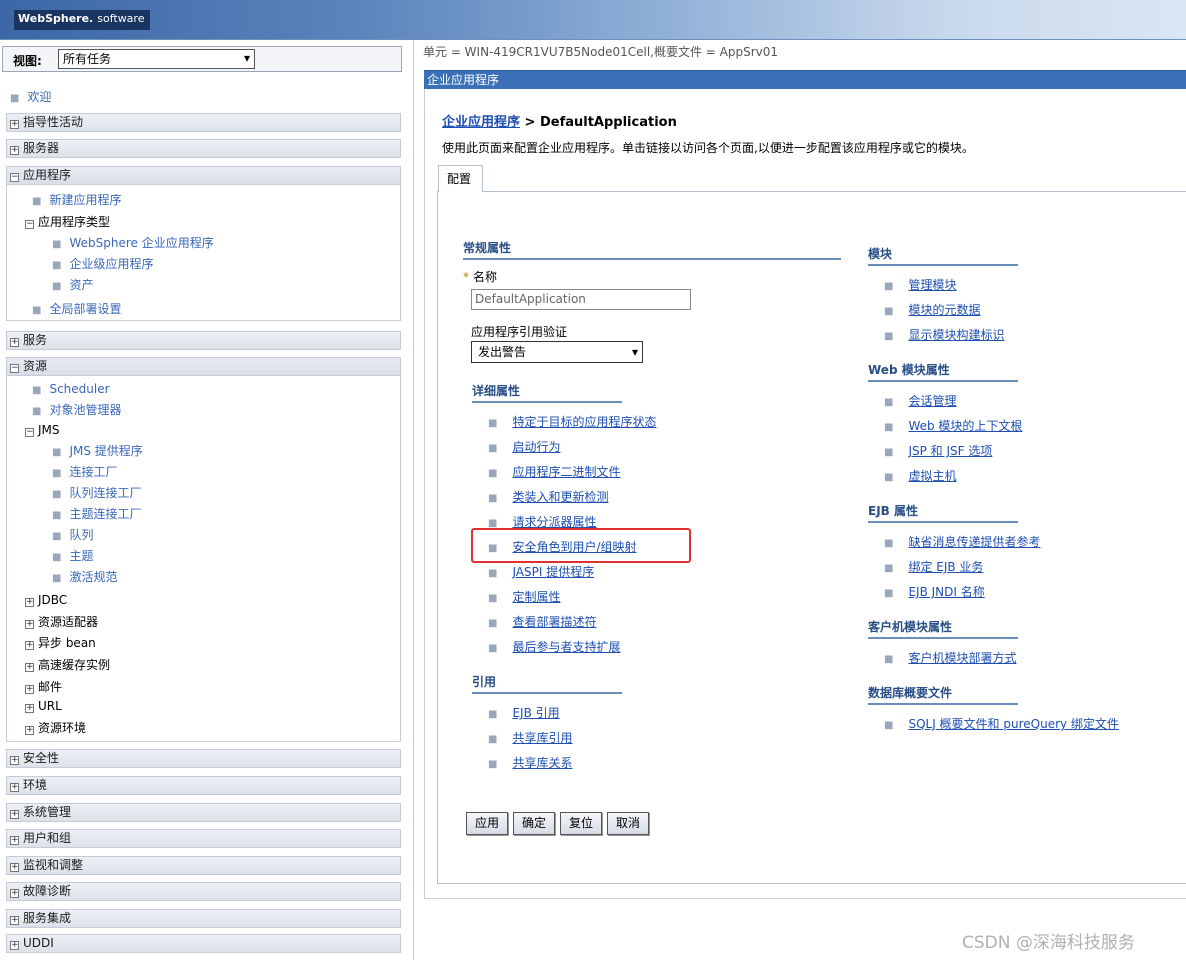 This screenshot has width=1186, height=960. I want to click on modules-link: ■ 管理模块, so click(920, 284).